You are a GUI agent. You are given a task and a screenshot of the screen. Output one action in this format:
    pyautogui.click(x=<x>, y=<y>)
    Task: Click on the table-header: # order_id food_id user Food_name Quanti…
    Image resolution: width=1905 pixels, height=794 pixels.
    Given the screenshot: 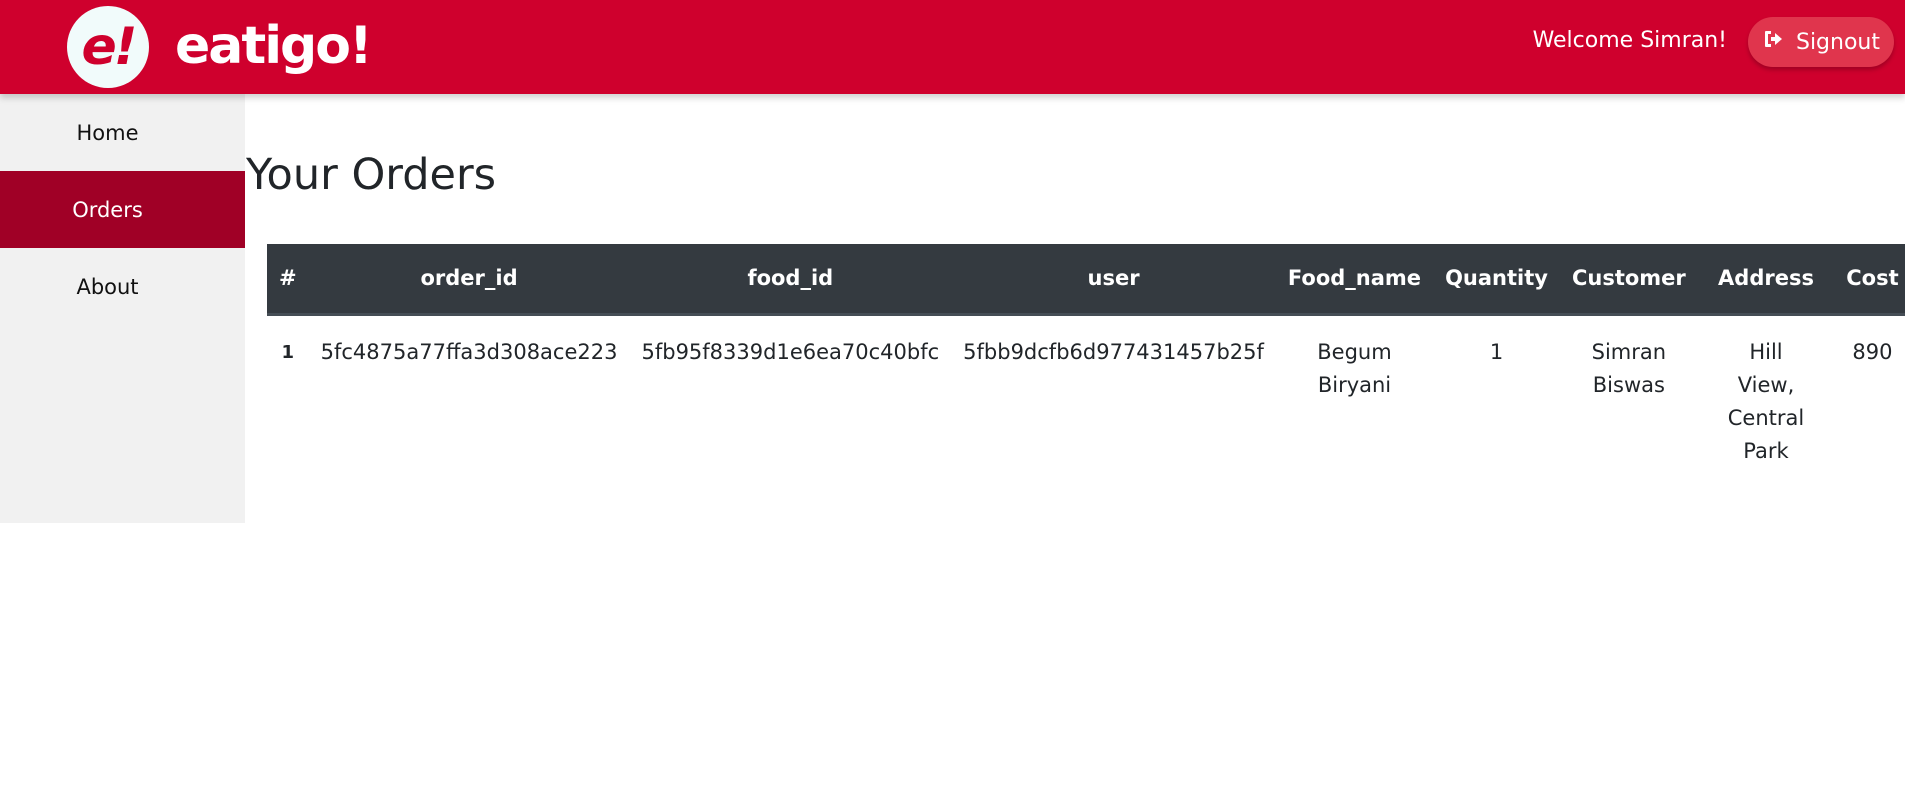 What is the action you would take?
    pyautogui.click(x=1086, y=280)
    